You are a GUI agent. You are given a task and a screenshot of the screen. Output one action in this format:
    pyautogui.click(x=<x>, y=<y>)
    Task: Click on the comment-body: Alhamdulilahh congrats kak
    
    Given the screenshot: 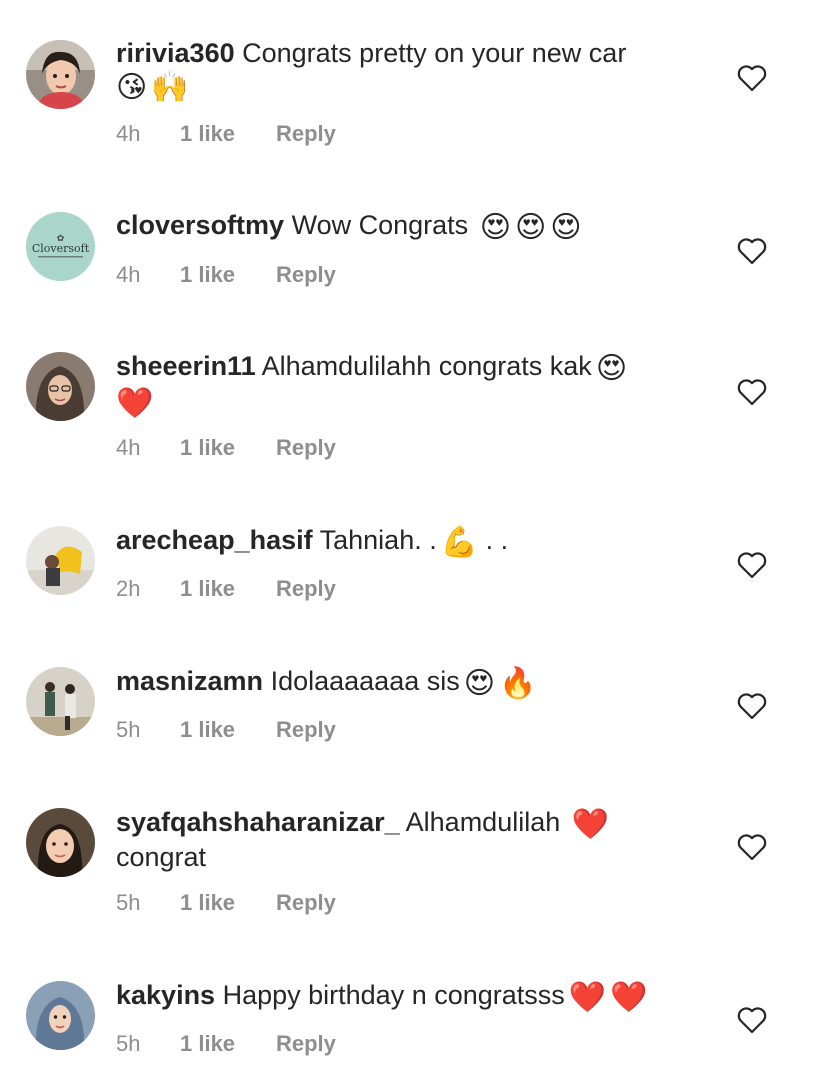 What is the action you would take?
    pyautogui.click(x=426, y=366)
    